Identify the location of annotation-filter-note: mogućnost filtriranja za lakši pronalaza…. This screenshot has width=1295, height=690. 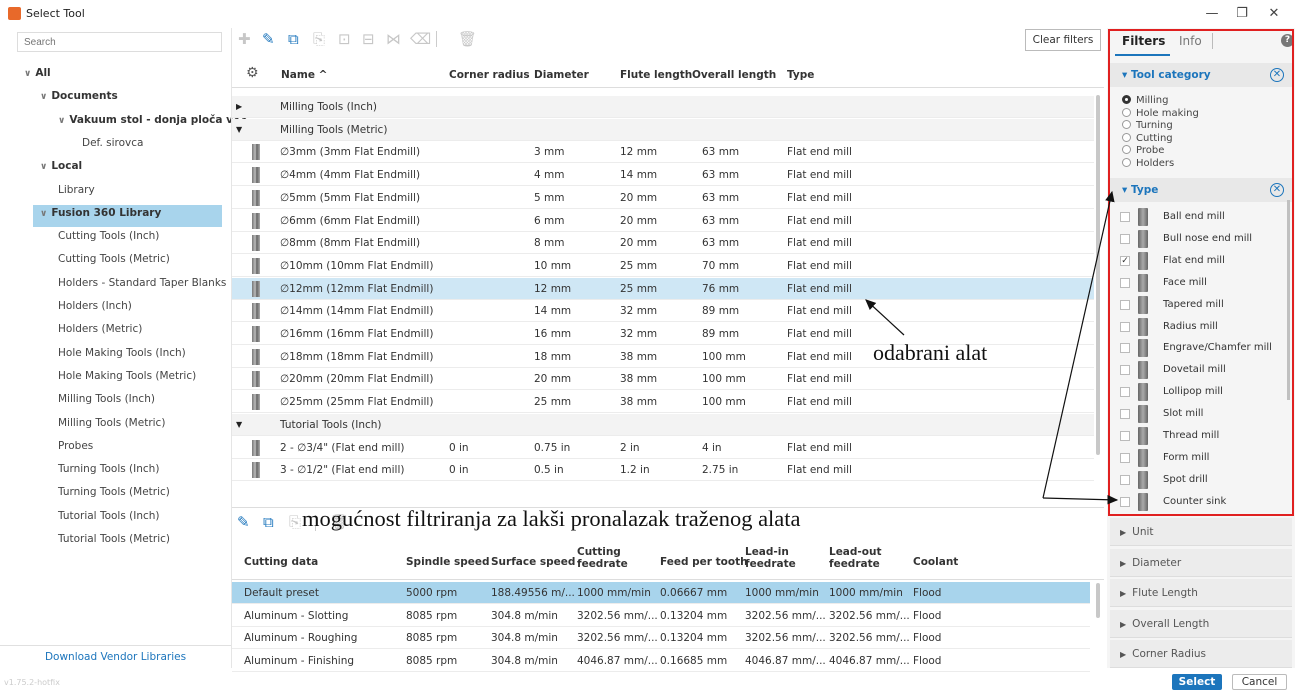
(551, 518).